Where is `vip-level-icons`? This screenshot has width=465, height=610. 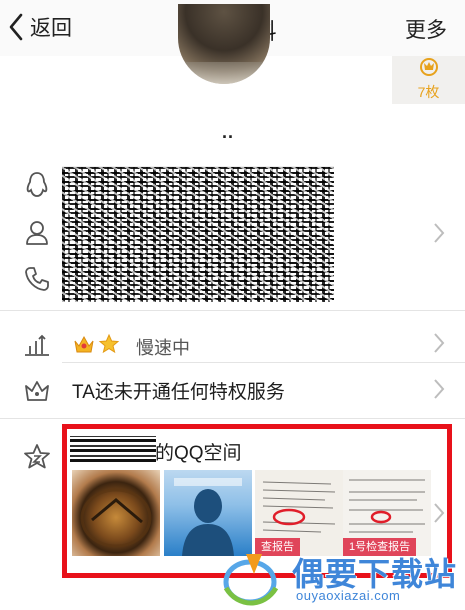 vip-level-icons is located at coordinates (96, 346).